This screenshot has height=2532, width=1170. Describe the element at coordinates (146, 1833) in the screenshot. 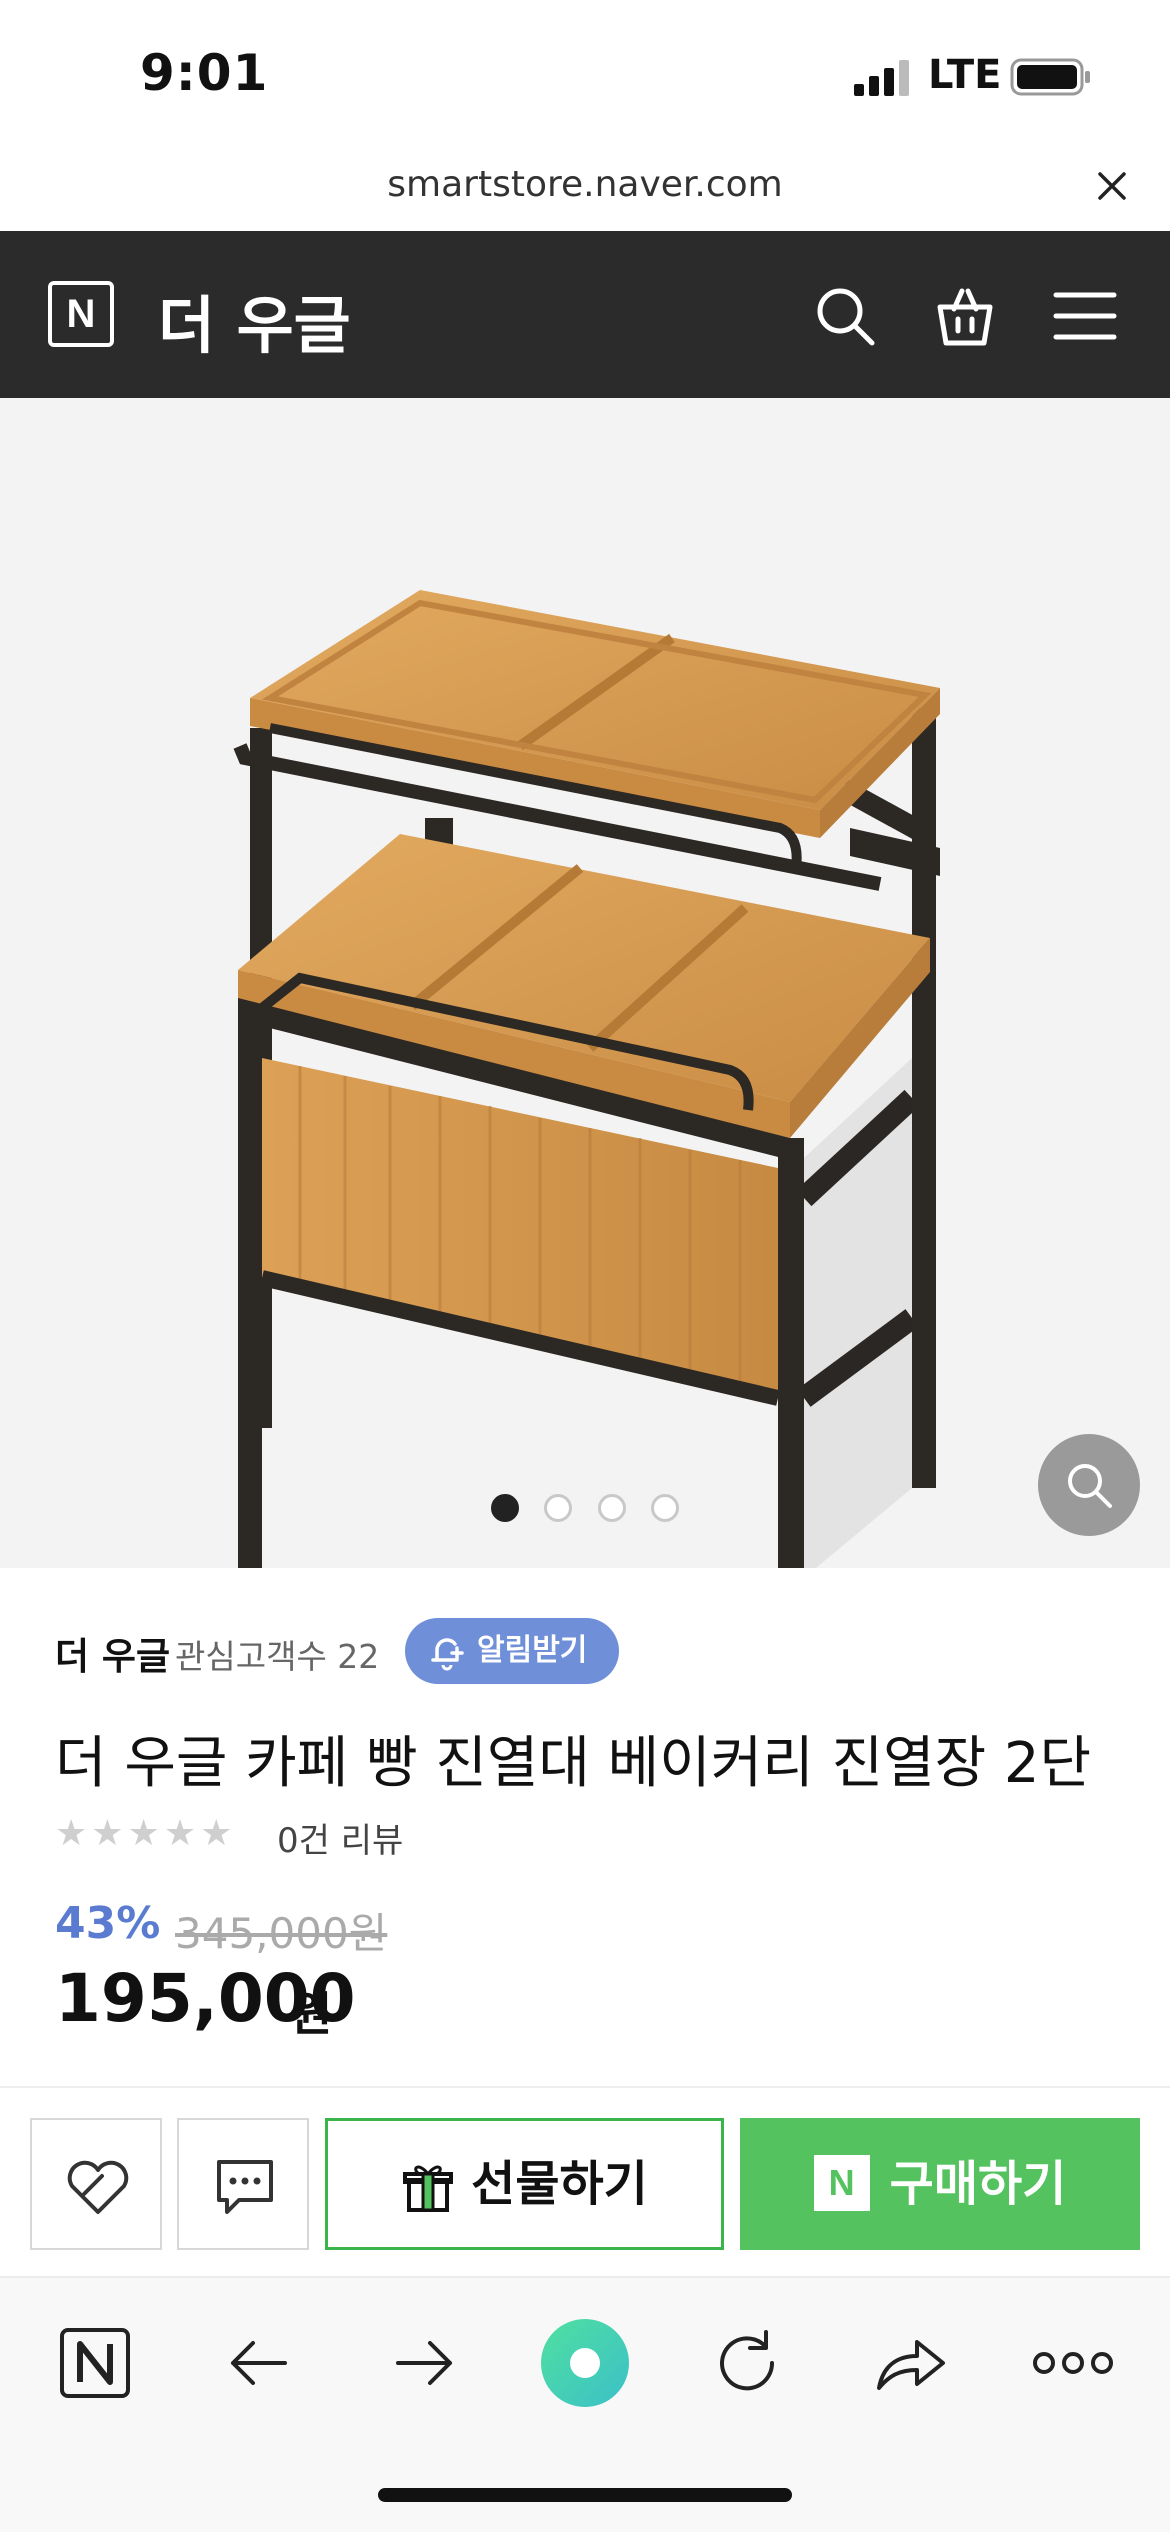

I see `star-rating: ★★★★★` at that location.